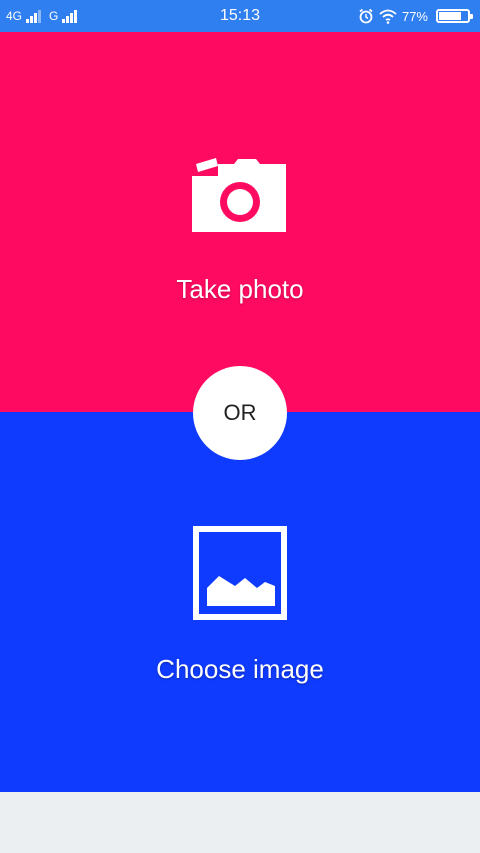  I want to click on battery-level-fill, so click(450, 16).